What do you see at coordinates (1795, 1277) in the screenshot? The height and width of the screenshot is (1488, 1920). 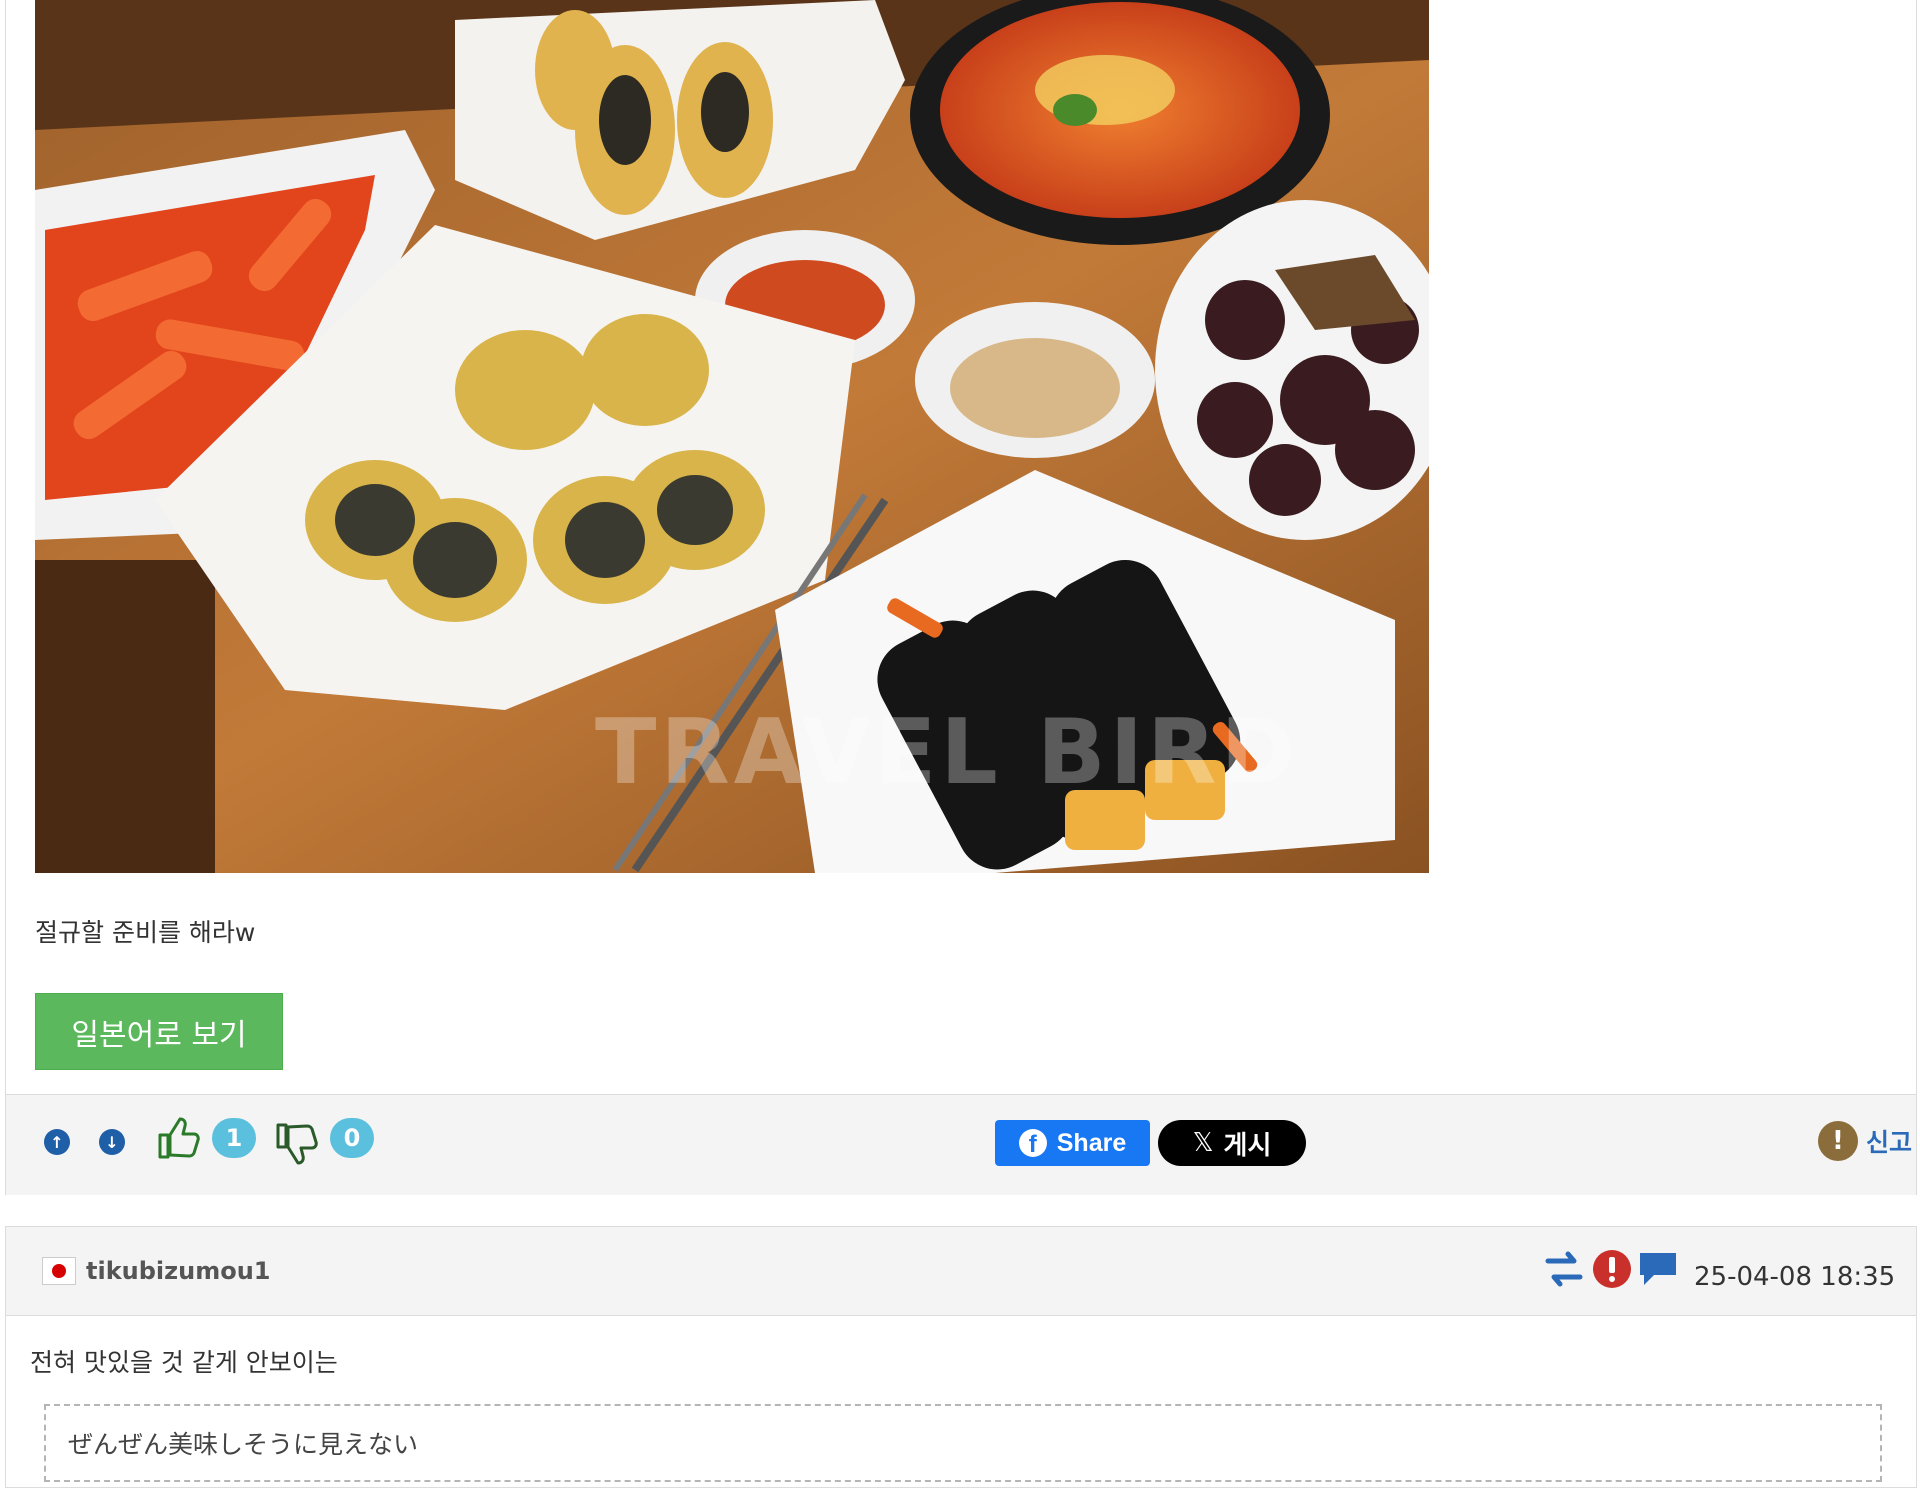 I see `comment-date: 25-04-08 18:35` at bounding box center [1795, 1277].